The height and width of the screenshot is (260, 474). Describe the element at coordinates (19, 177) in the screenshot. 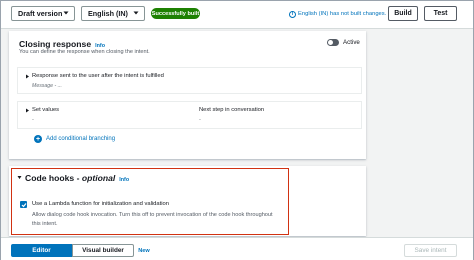

I see `caret-down-icon` at that location.